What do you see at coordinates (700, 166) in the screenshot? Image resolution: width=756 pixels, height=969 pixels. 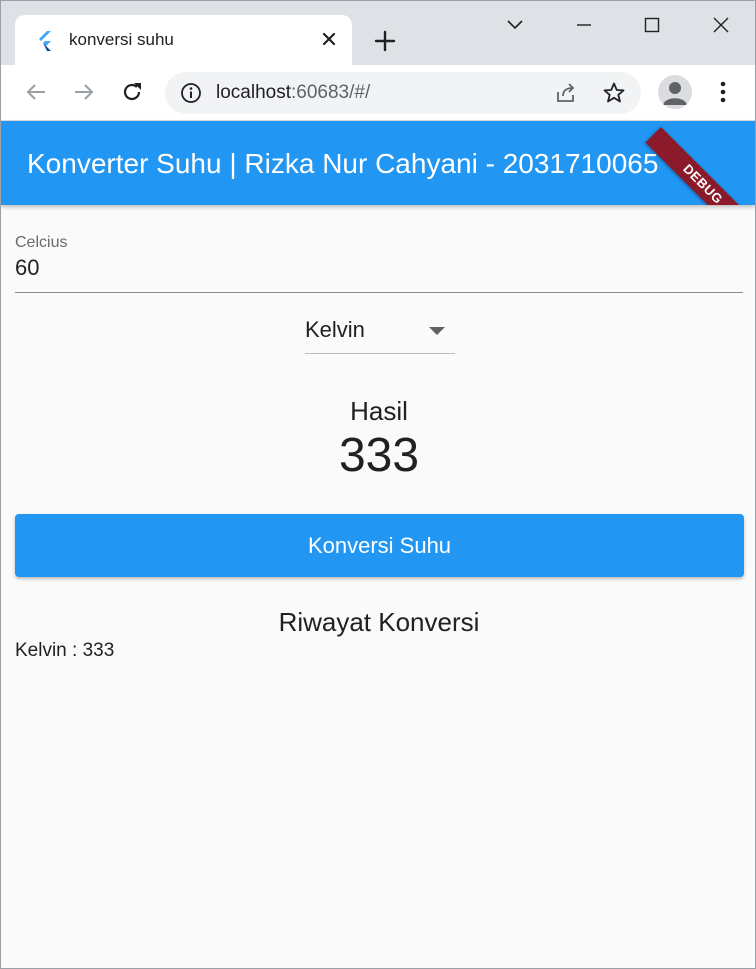 I see `debug-banner: DEBUG` at bounding box center [700, 166].